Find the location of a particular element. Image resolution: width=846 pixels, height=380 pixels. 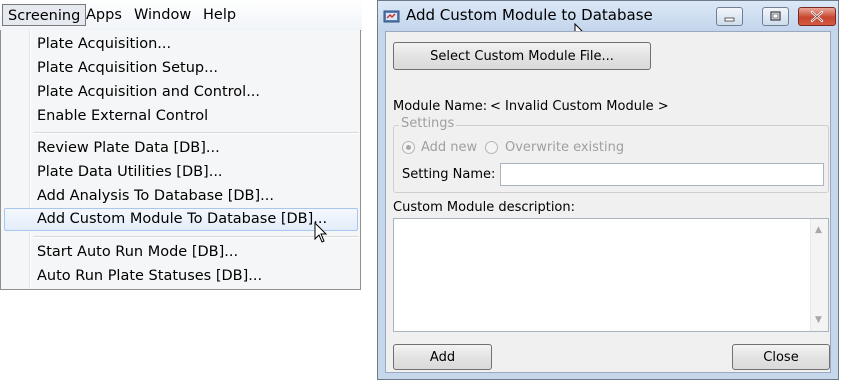

app-icon is located at coordinates (391, 16).